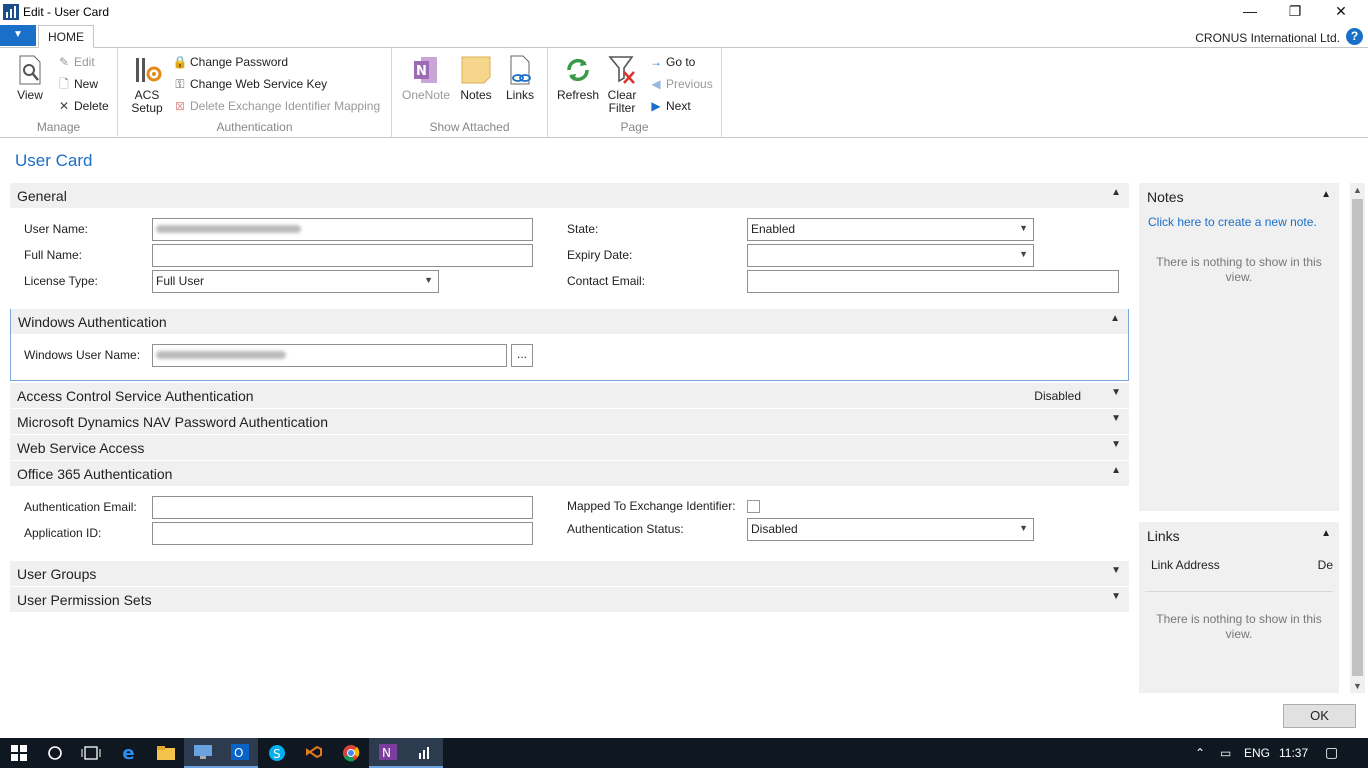  Describe the element at coordinates (1057, 396) in the screenshot. I see `acs-summary: Disabled` at that location.